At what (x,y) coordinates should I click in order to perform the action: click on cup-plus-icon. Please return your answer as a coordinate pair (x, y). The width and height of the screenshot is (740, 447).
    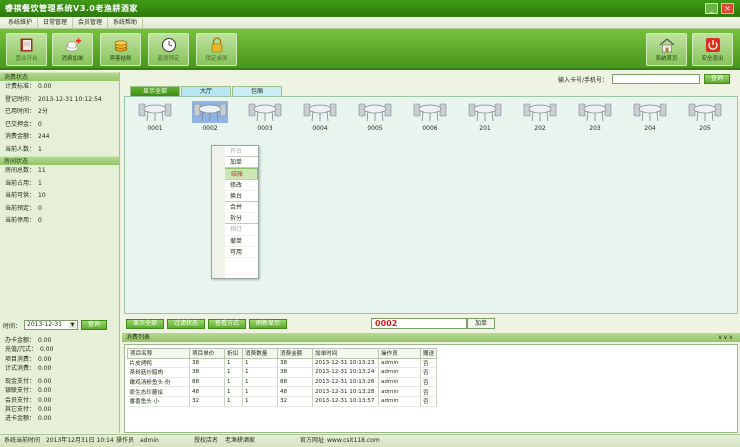
    Looking at the image, I should click on (73, 45).